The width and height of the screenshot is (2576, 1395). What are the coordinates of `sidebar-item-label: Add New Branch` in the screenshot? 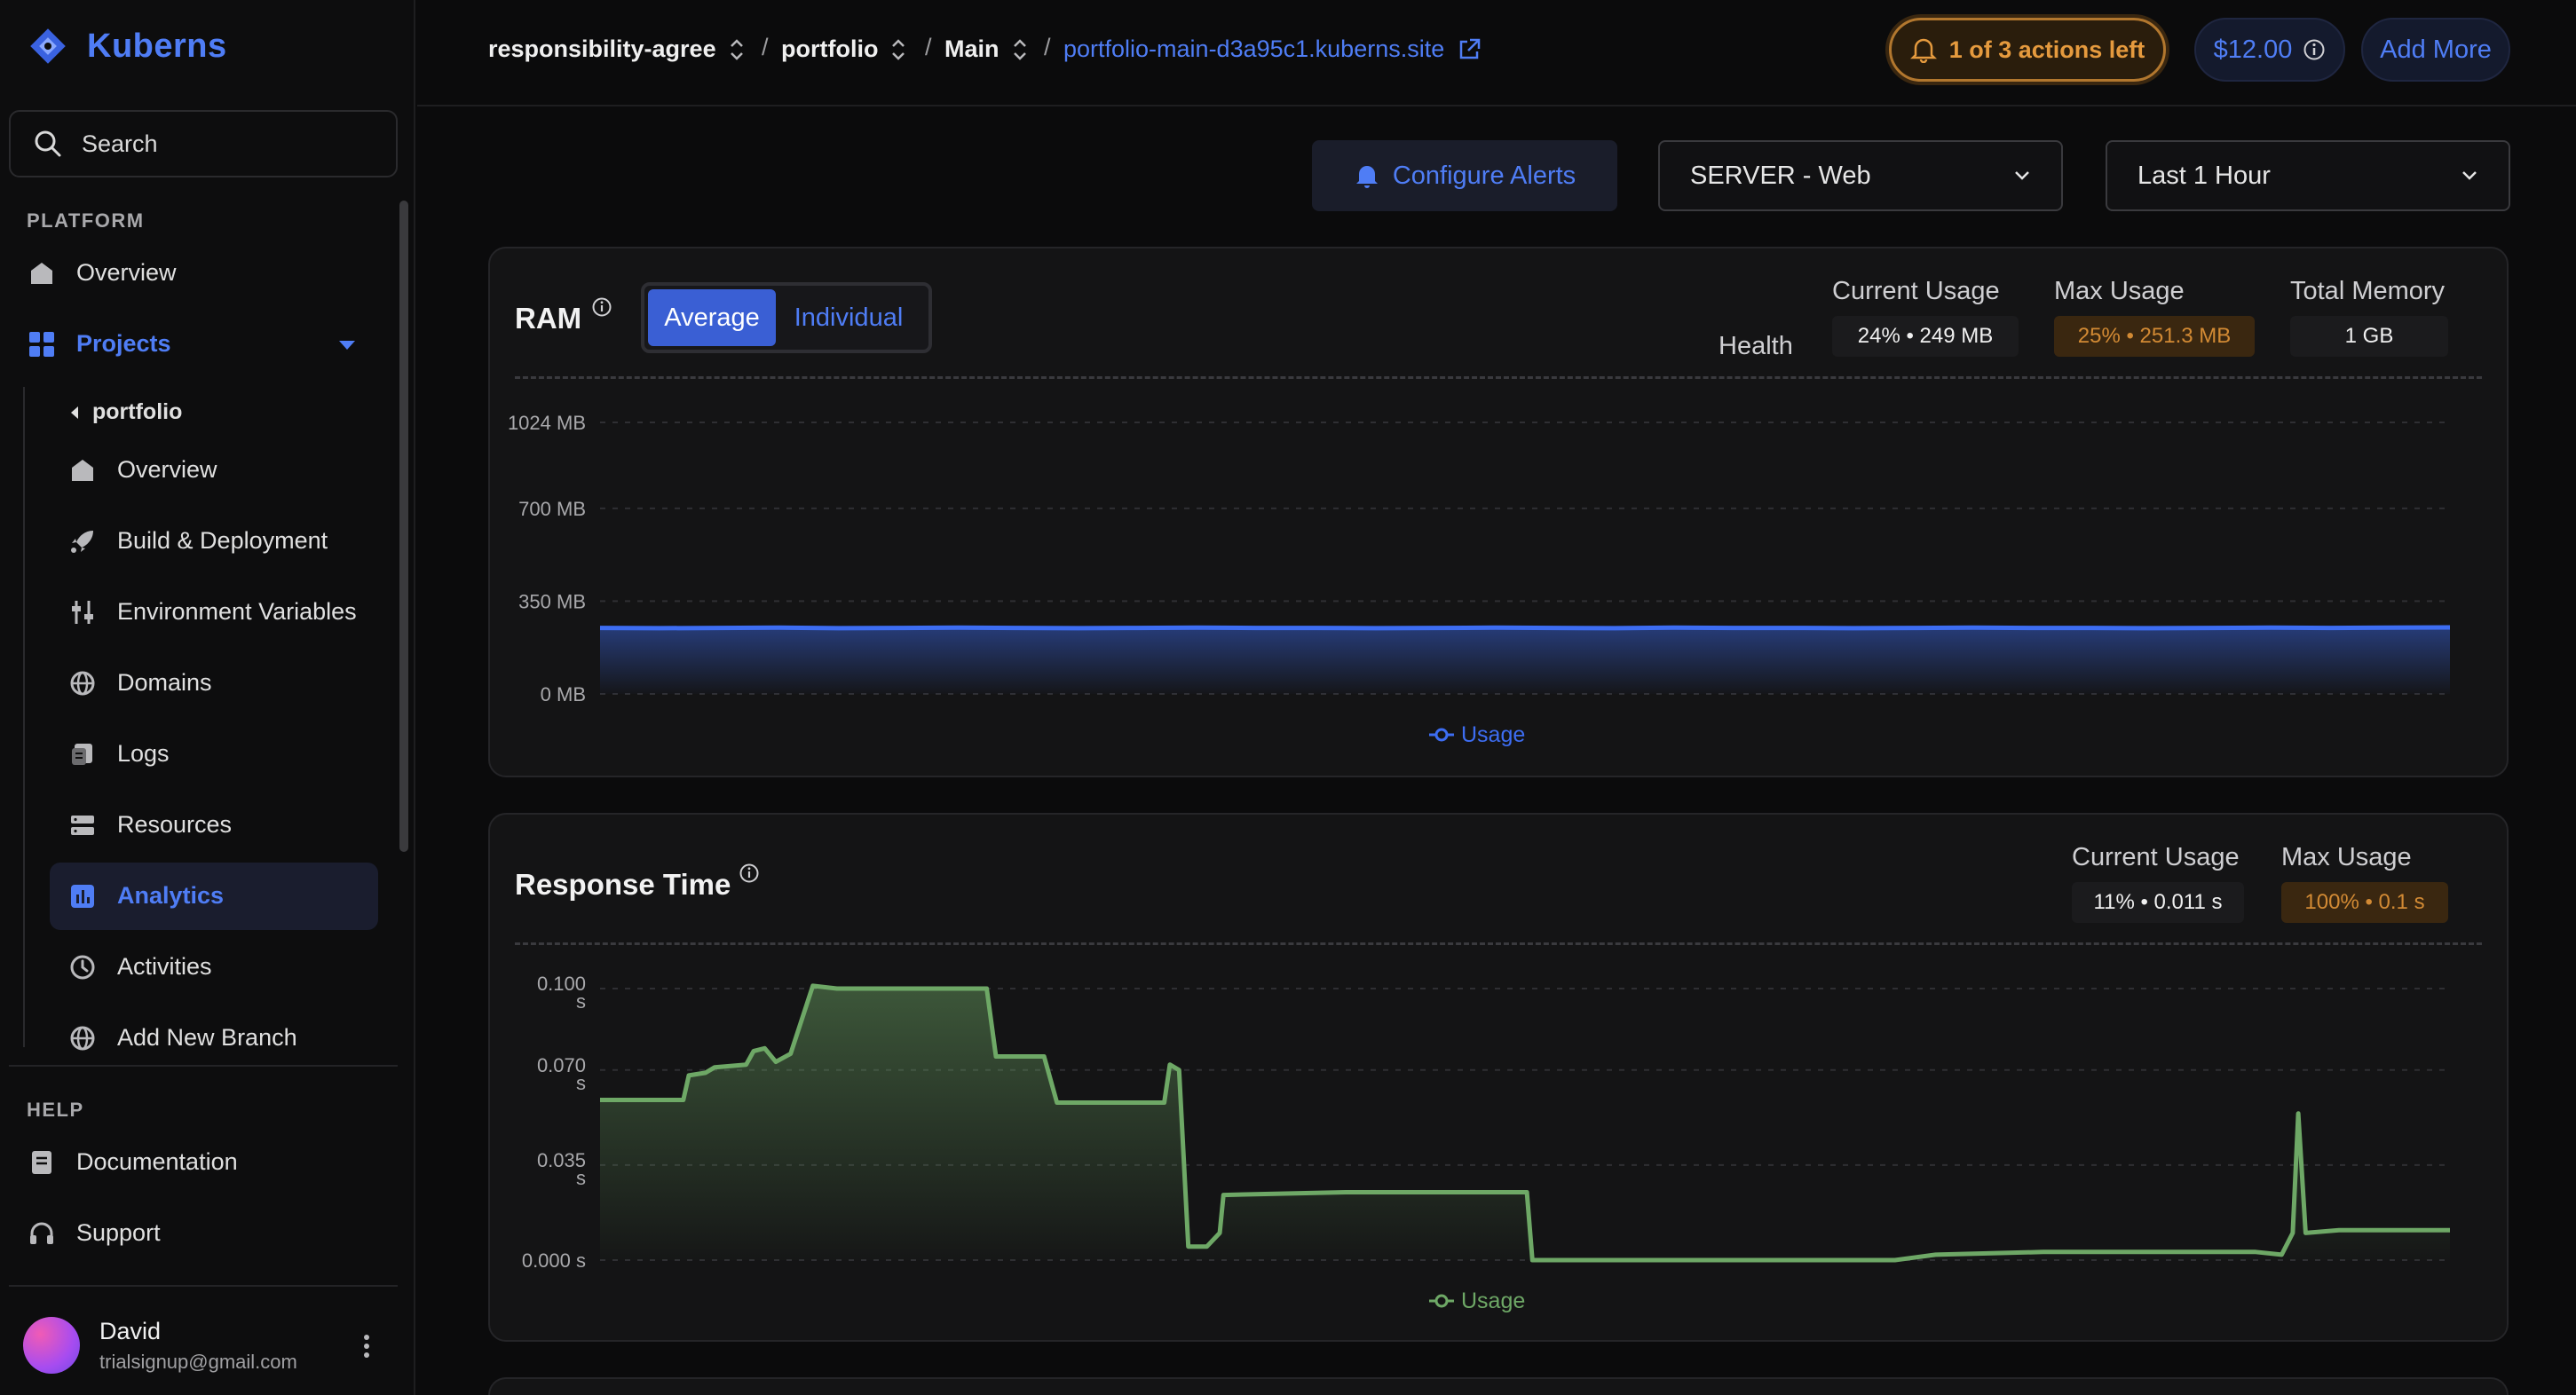 It's located at (207, 1037).